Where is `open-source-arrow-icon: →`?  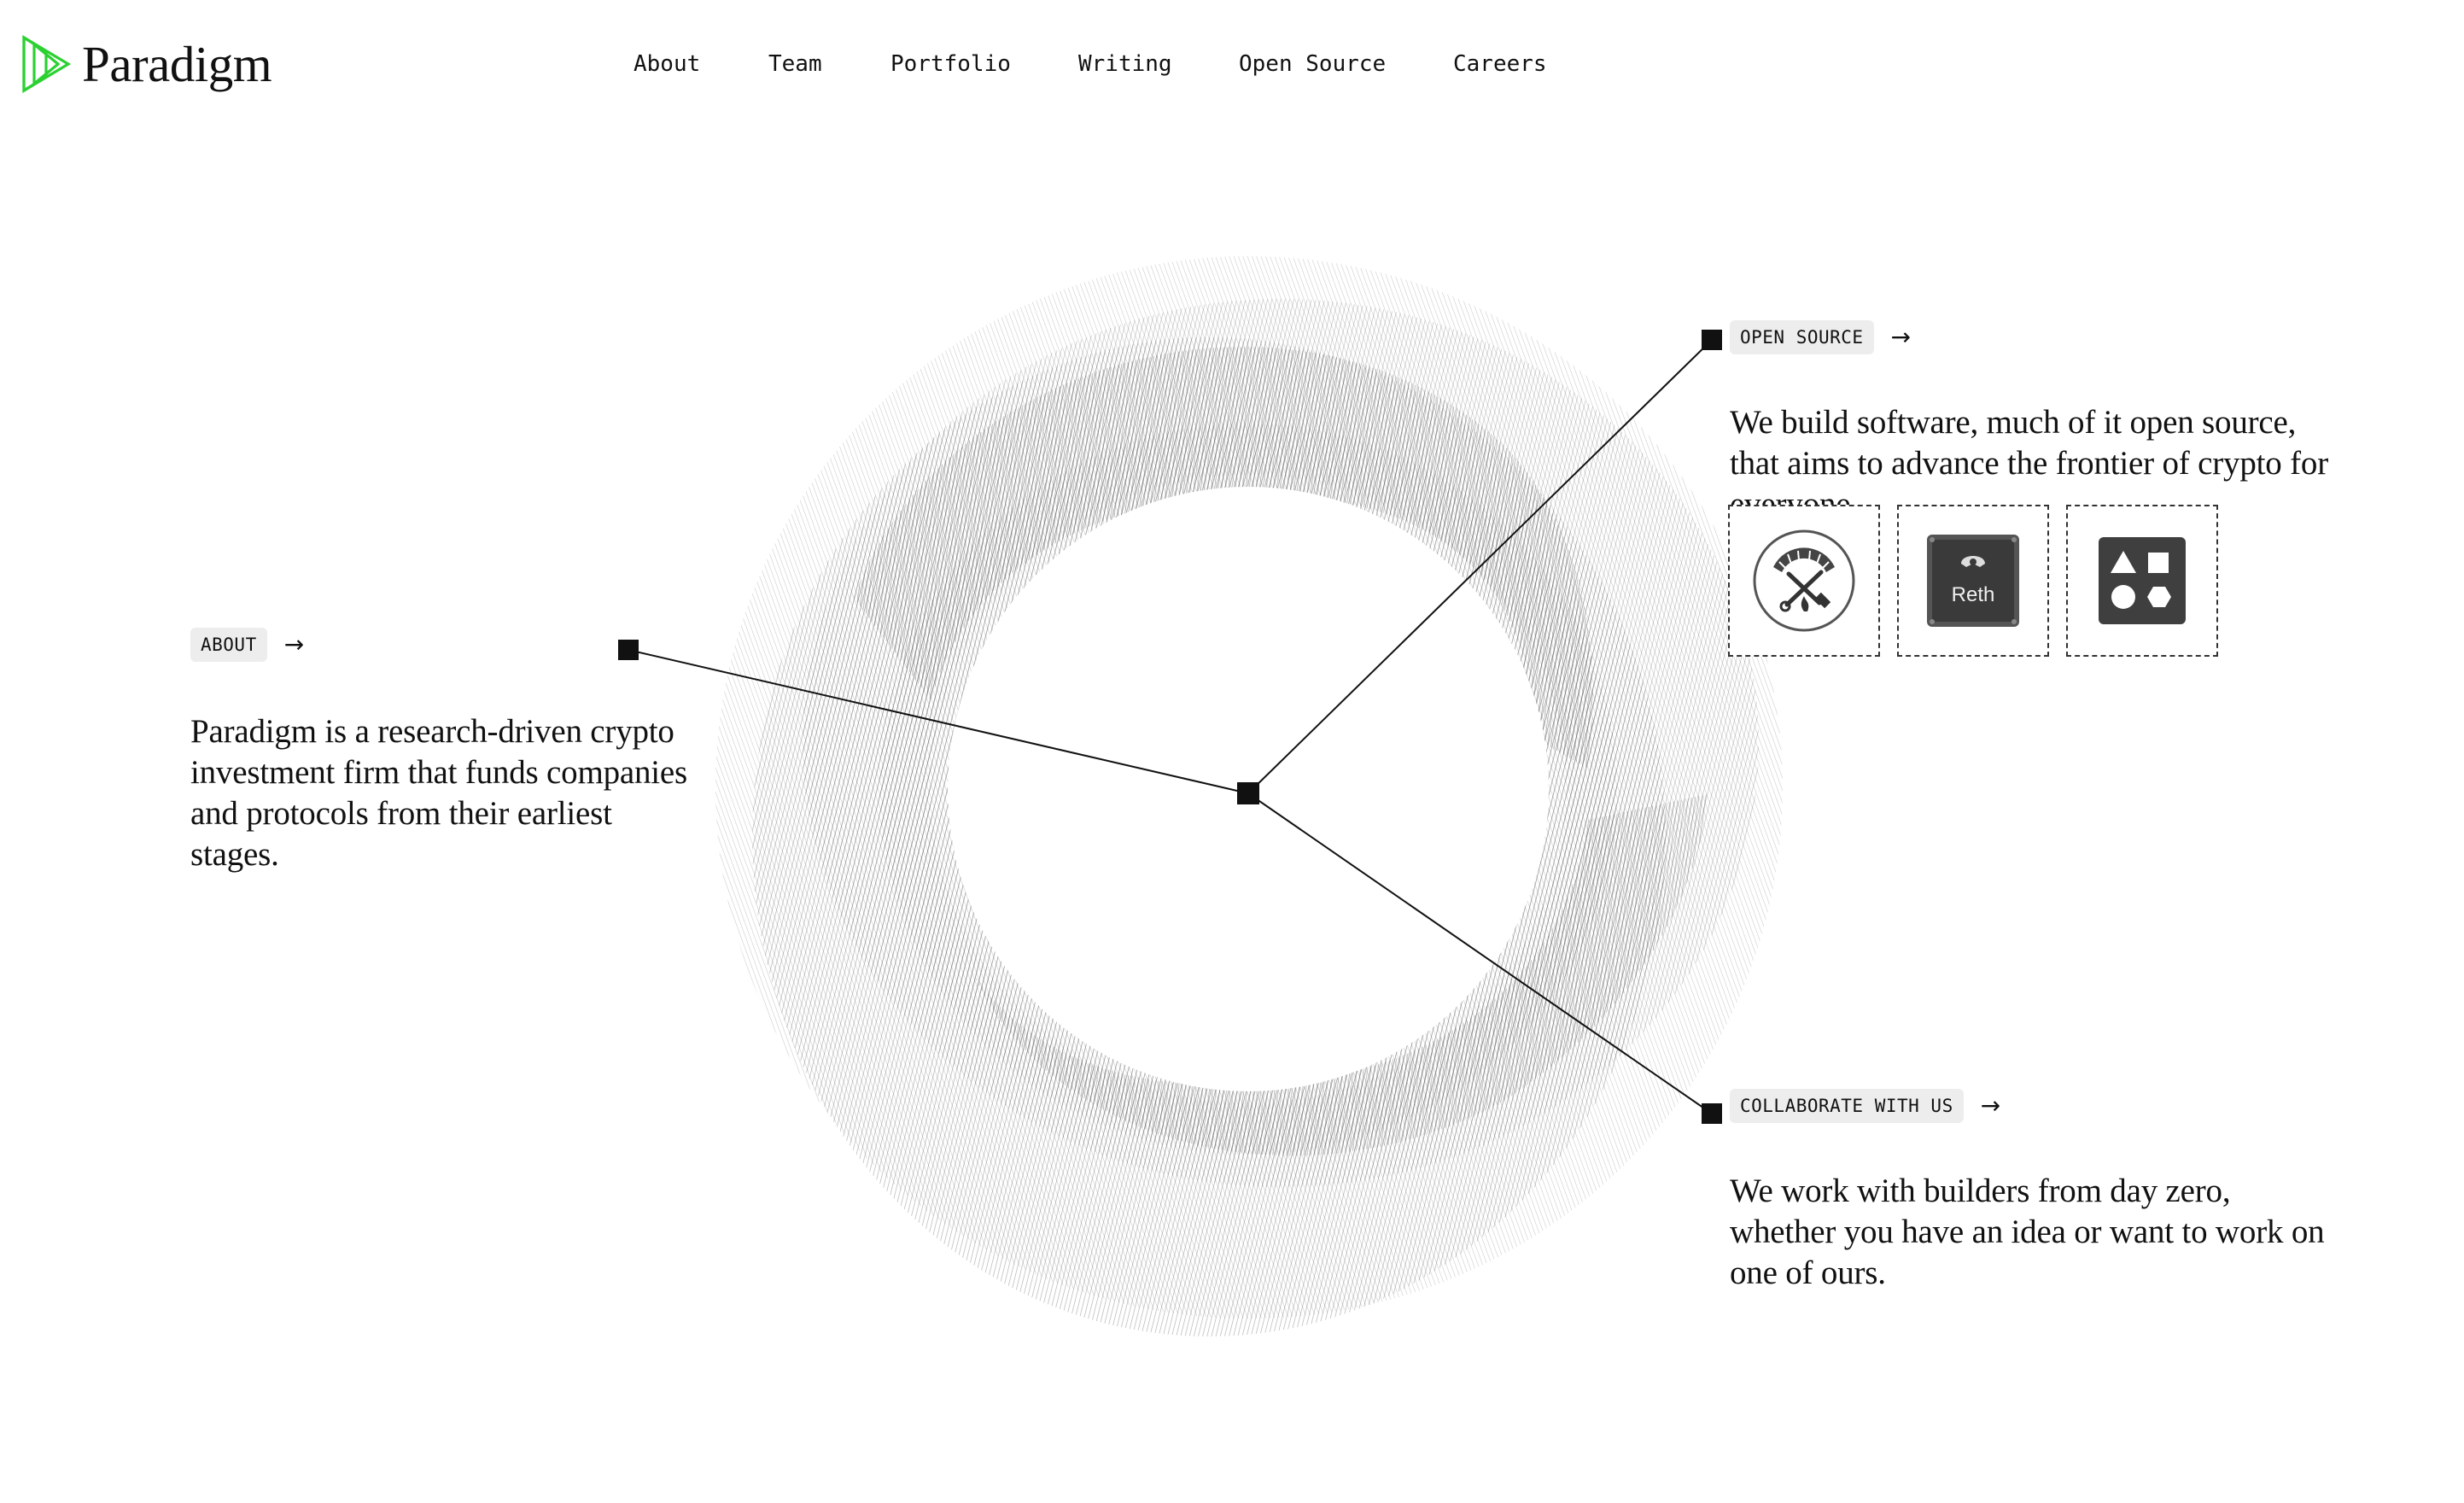 open-source-arrow-icon: → is located at coordinates (1901, 337).